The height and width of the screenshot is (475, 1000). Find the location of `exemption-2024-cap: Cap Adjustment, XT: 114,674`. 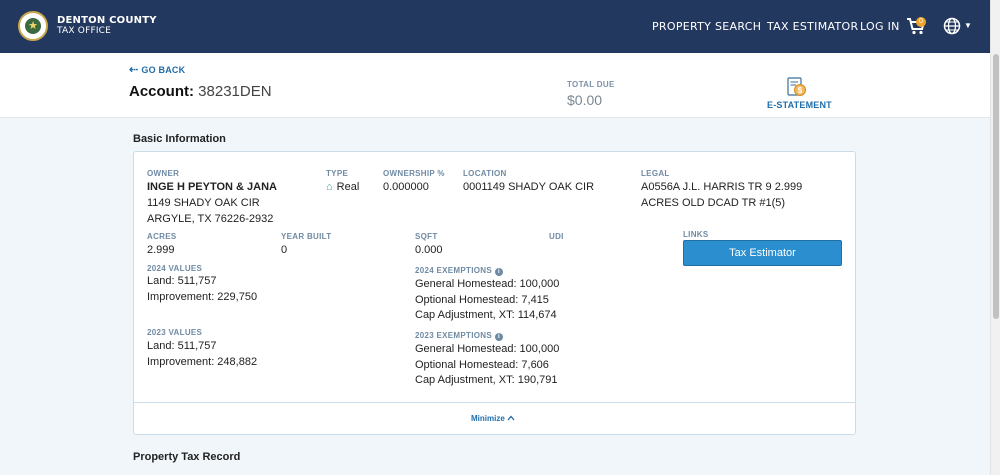

exemption-2024-cap: Cap Adjustment, XT: 114,674 is located at coordinates (486, 315).